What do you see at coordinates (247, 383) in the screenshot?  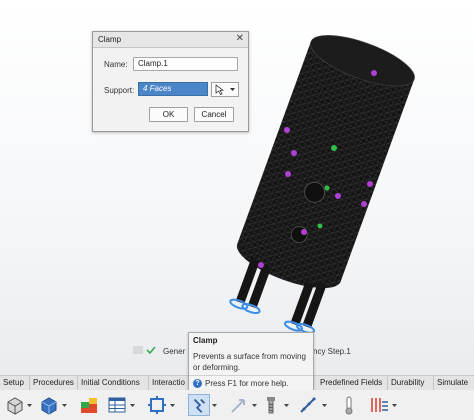 I see `tooltip-help: Press F1 for more help.` at bounding box center [247, 383].